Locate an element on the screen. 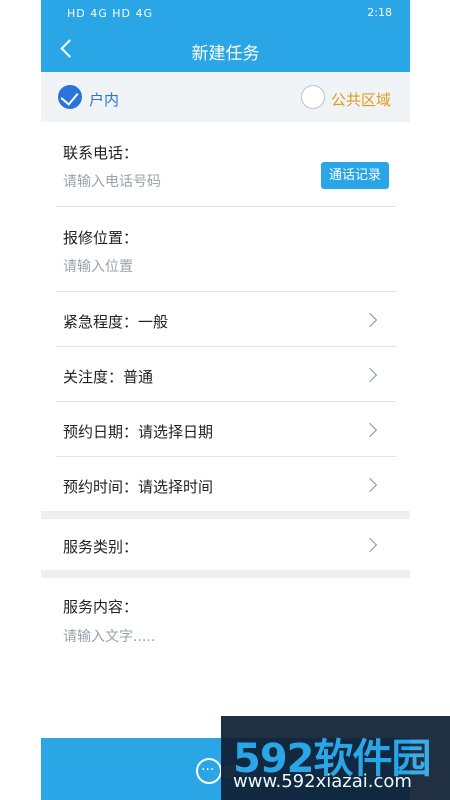 Image resolution: width=450 pixels, height=800 pixels. phone-input: 请输入电话号码 is located at coordinates (112, 181).